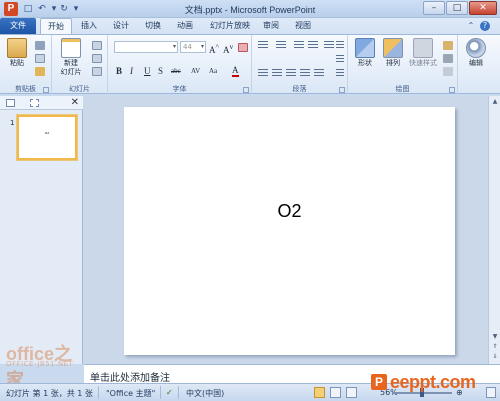 Image resolution: width=500 pixels, height=401 pixels. Describe the element at coordinates (335, 392) in the screenshot. I see `slide-sorter-view-icon` at that location.